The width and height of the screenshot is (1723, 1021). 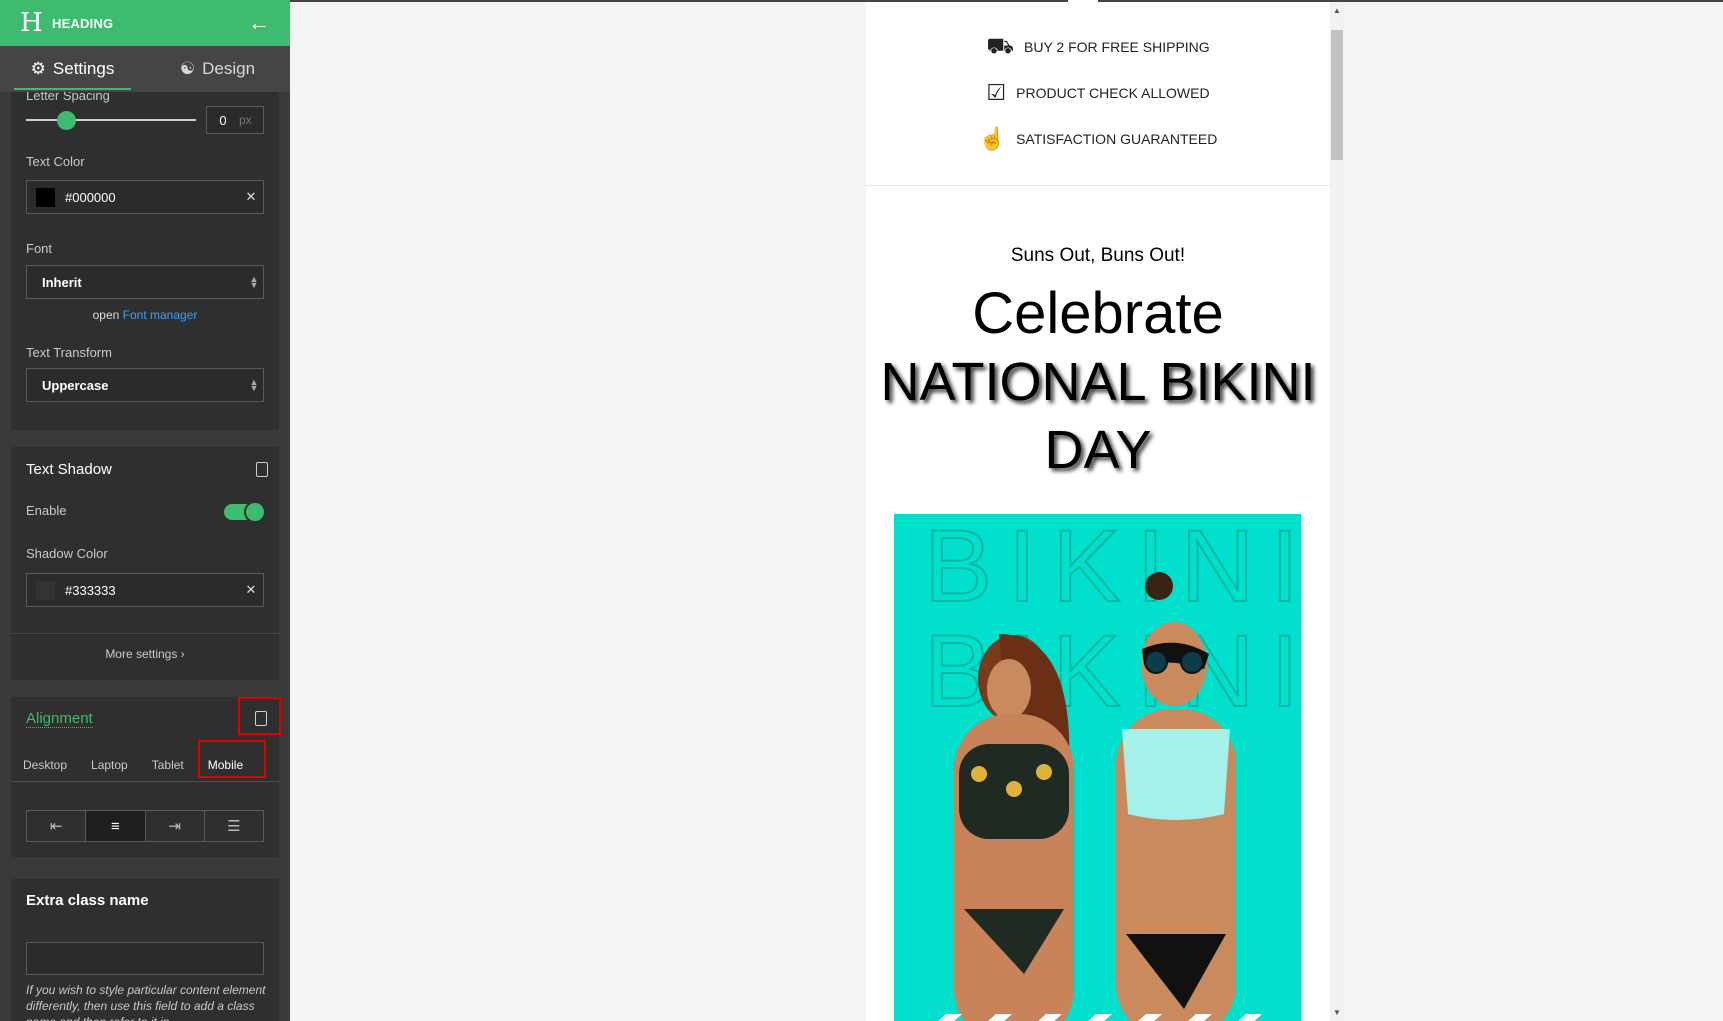 What do you see at coordinates (111, 120) in the screenshot?
I see `letter-spacing-slider` at bounding box center [111, 120].